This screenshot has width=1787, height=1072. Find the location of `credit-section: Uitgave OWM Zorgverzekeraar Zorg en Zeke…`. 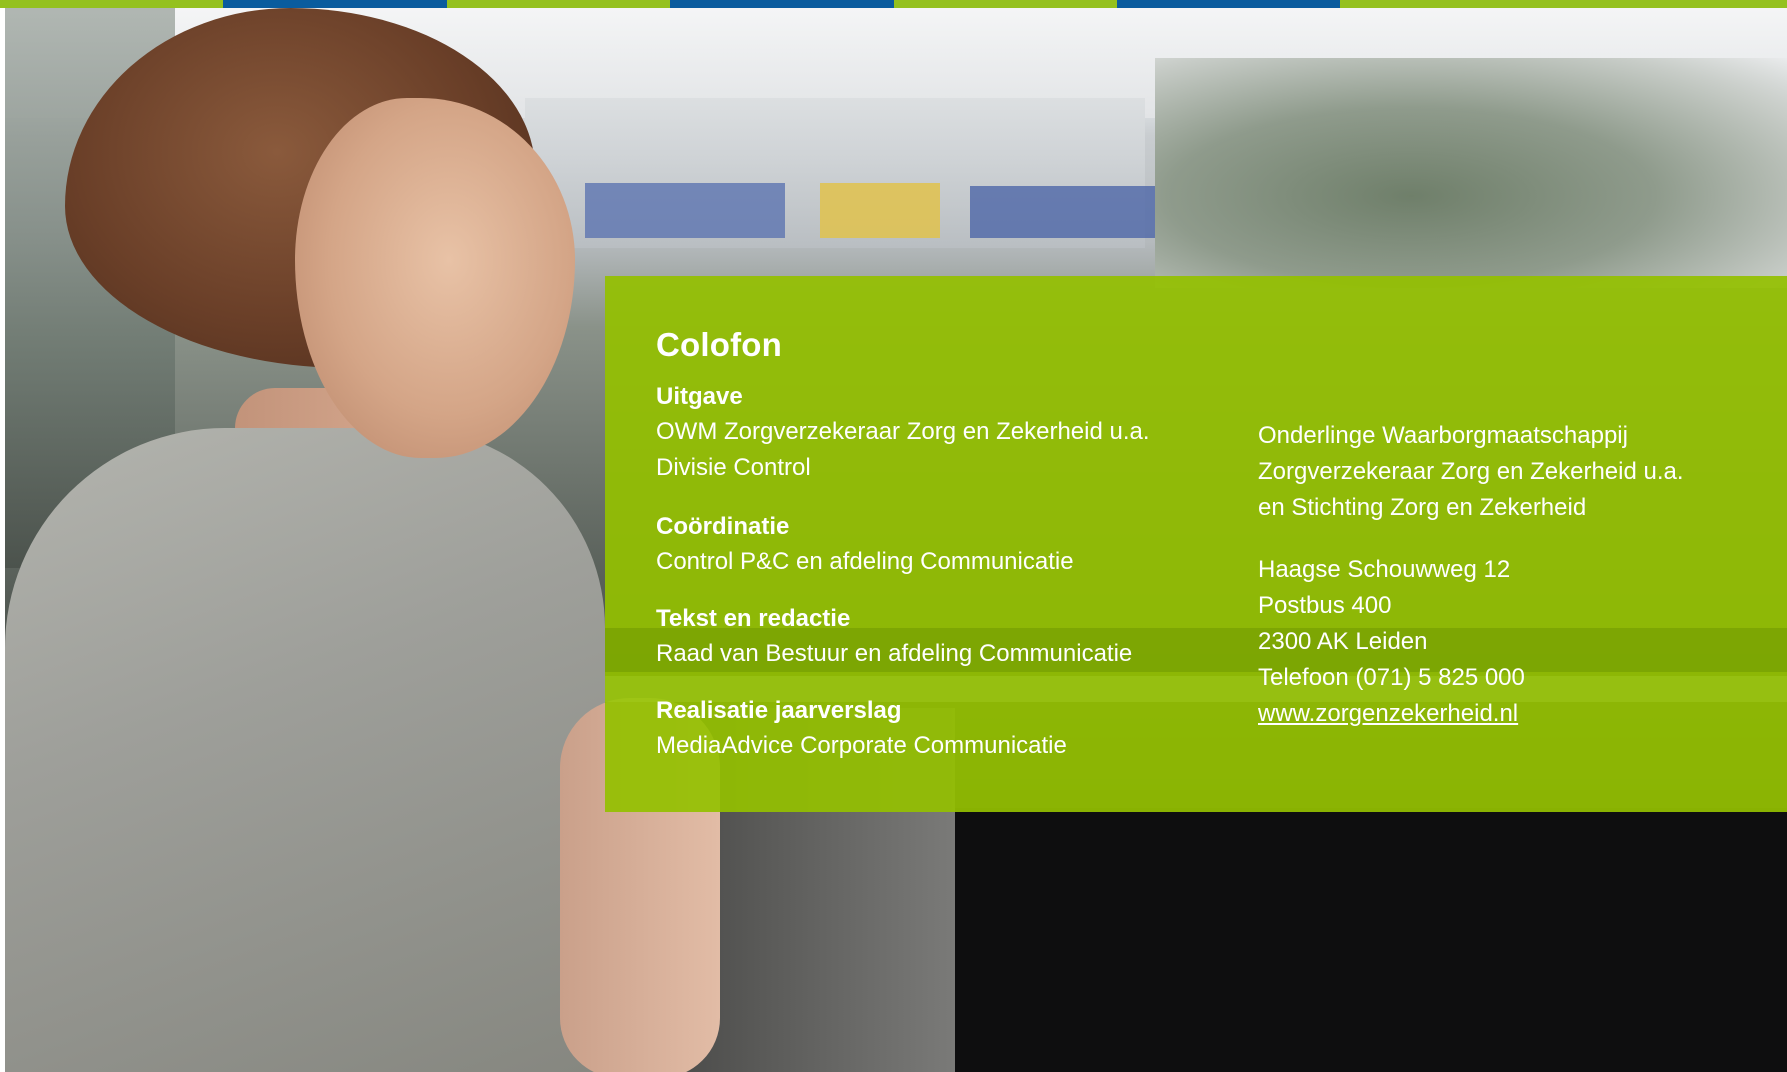

credit-section: Uitgave OWM Zorgverzekeraar Zorg en Zeke… is located at coordinates (936, 433).